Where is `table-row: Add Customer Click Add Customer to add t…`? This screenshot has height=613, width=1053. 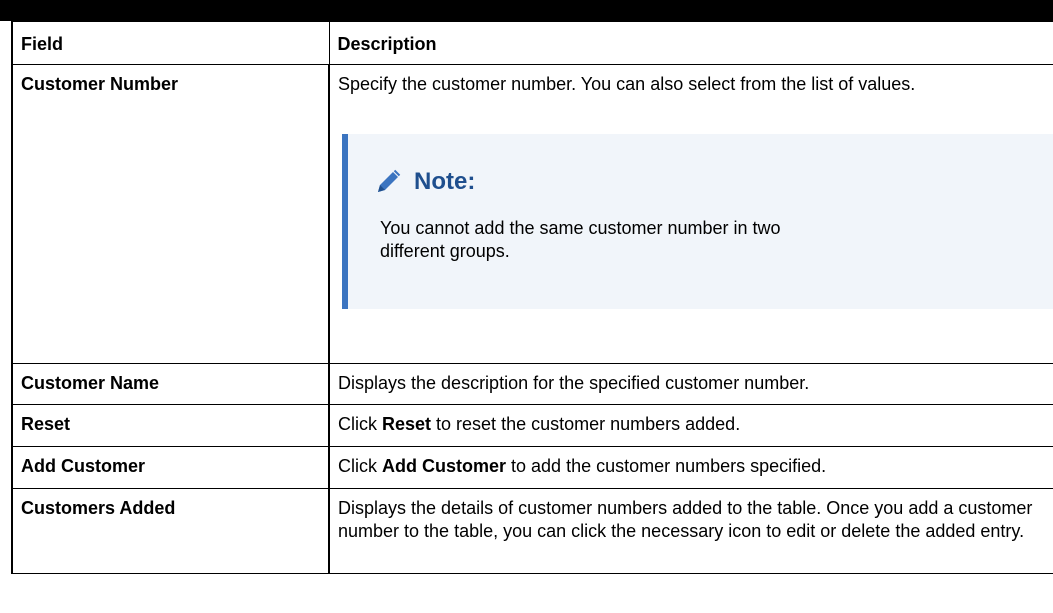
table-row: Add Customer Click Add Customer to add t… is located at coordinates (532, 467).